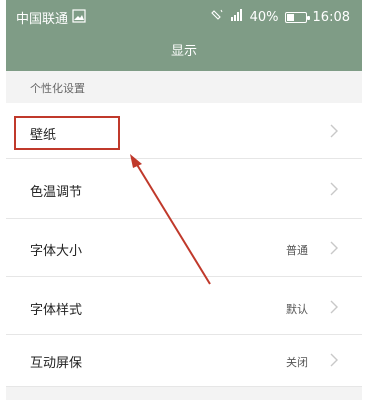  Describe the element at coordinates (217, 17) in the screenshot. I see `vibrate-icon` at that location.